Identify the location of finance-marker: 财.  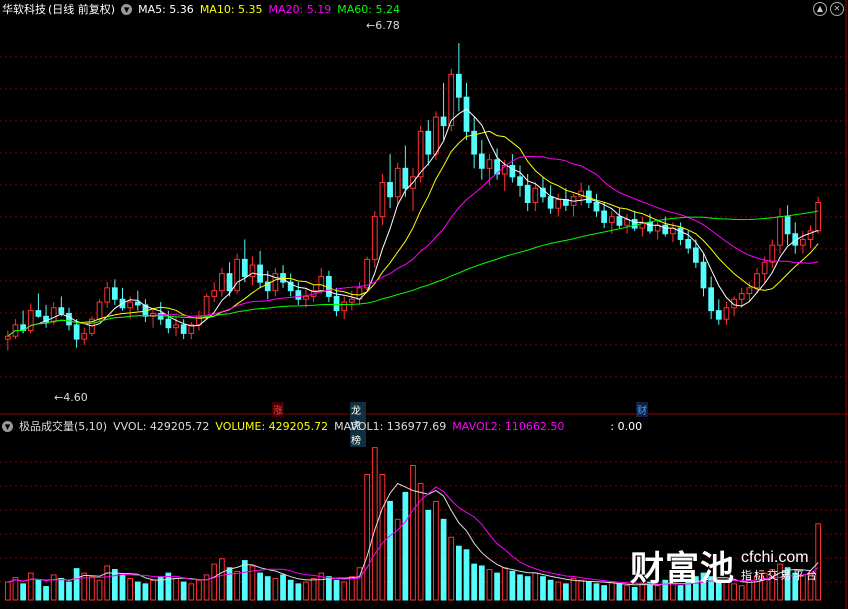
(642, 409).